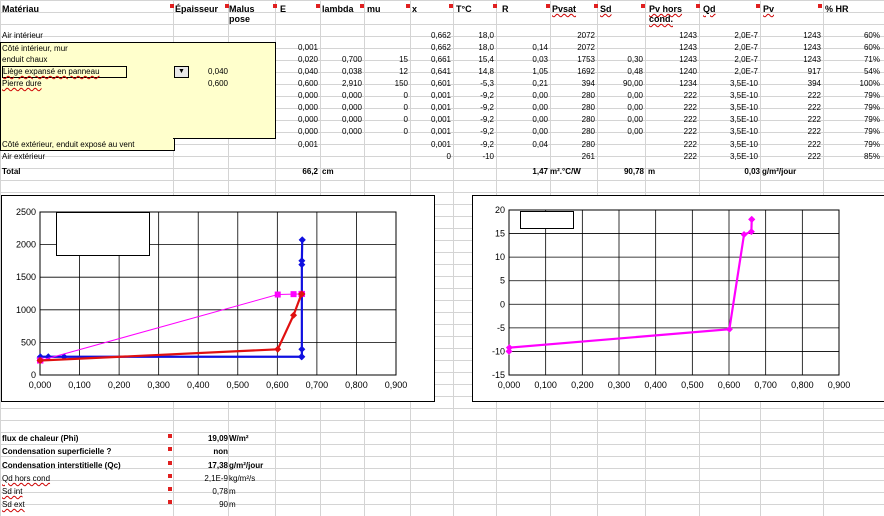 The width and height of the screenshot is (884, 516). Describe the element at coordinates (242, 478) in the screenshot. I see `result-unit: kg/m²/s` at that location.